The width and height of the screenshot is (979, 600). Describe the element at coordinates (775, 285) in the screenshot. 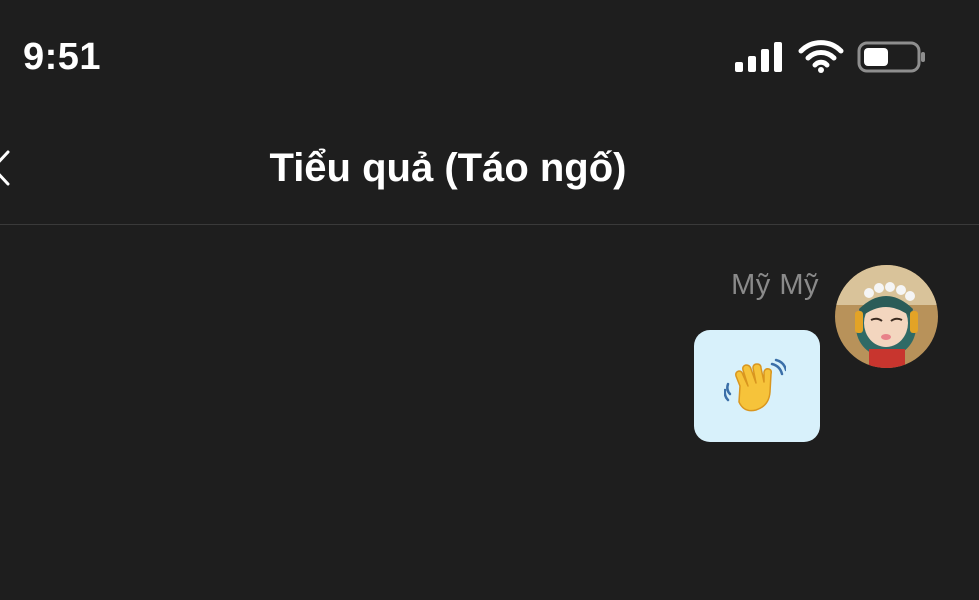

I see `sender-name: Mỹ Mỹ` at that location.